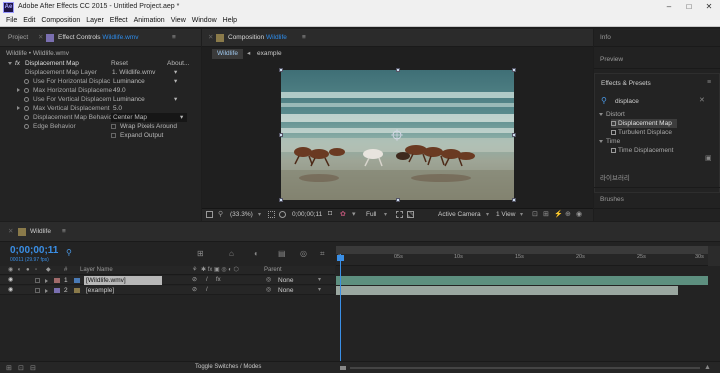 This screenshot has height=373, width=720. What do you see at coordinates (505, 214) in the screenshot?
I see `views-dropdown: 1 View` at bounding box center [505, 214].